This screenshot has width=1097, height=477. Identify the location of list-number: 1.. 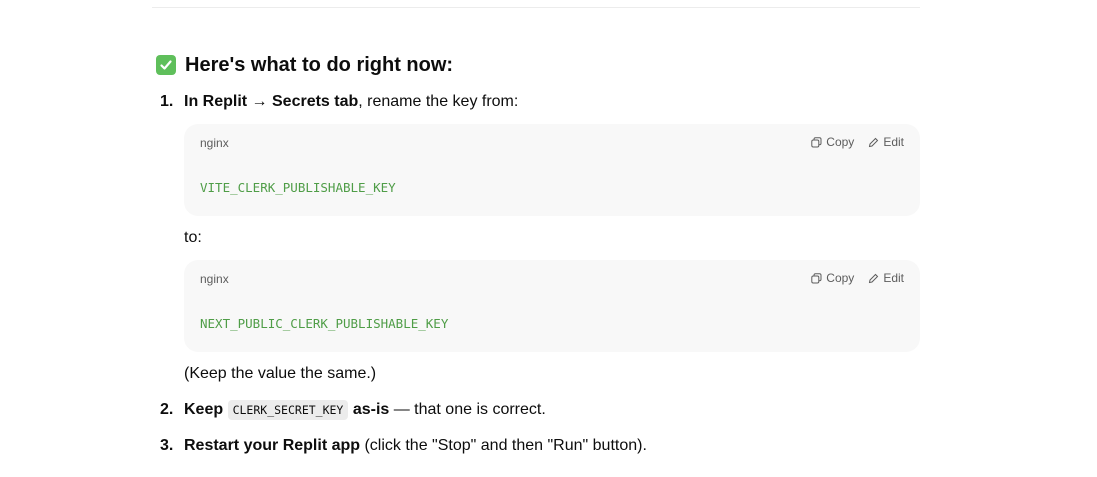
(167, 101).